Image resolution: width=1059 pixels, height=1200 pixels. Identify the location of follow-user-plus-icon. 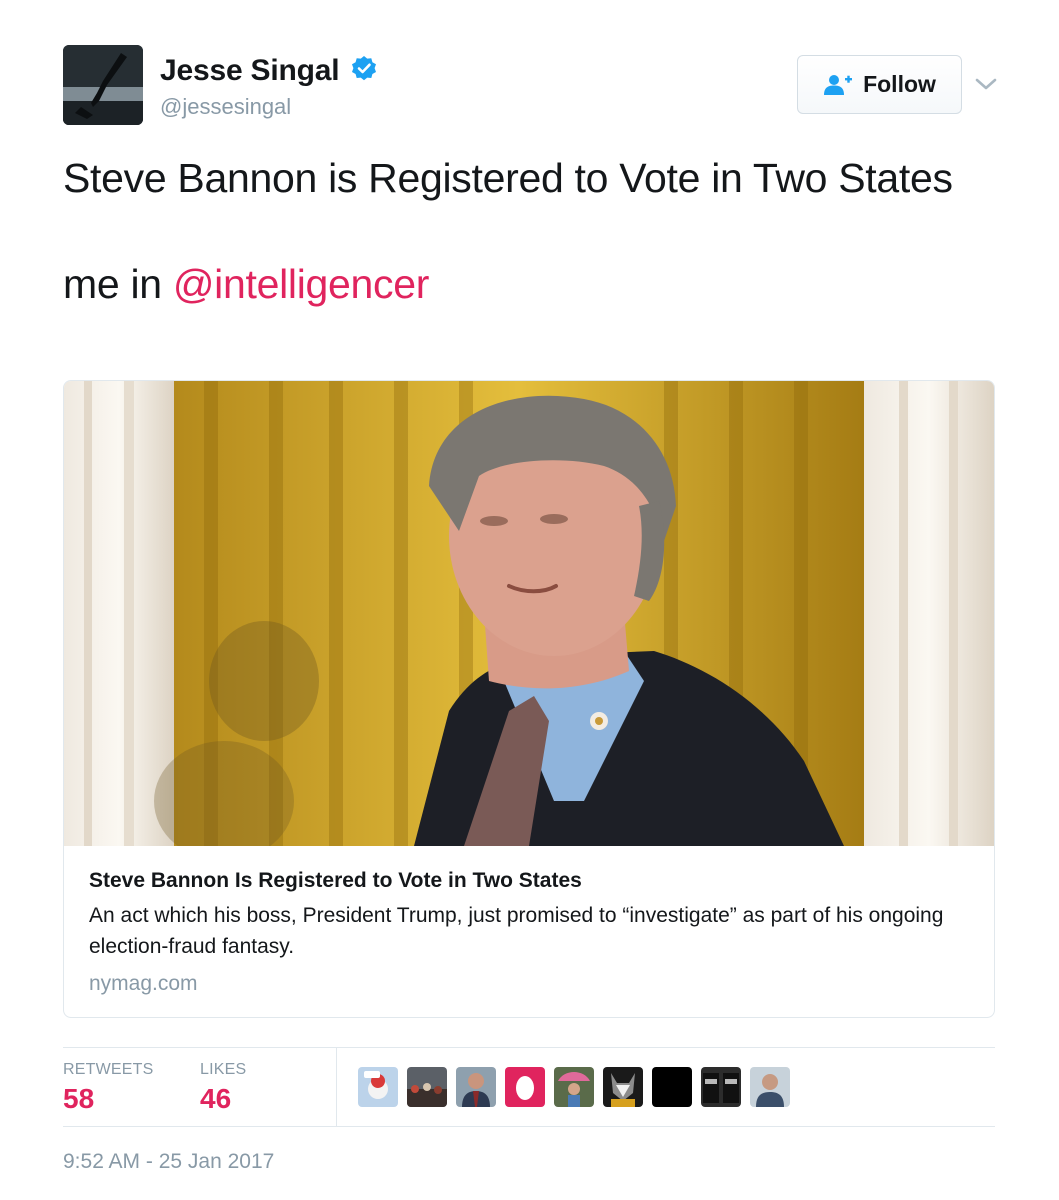
(838, 84).